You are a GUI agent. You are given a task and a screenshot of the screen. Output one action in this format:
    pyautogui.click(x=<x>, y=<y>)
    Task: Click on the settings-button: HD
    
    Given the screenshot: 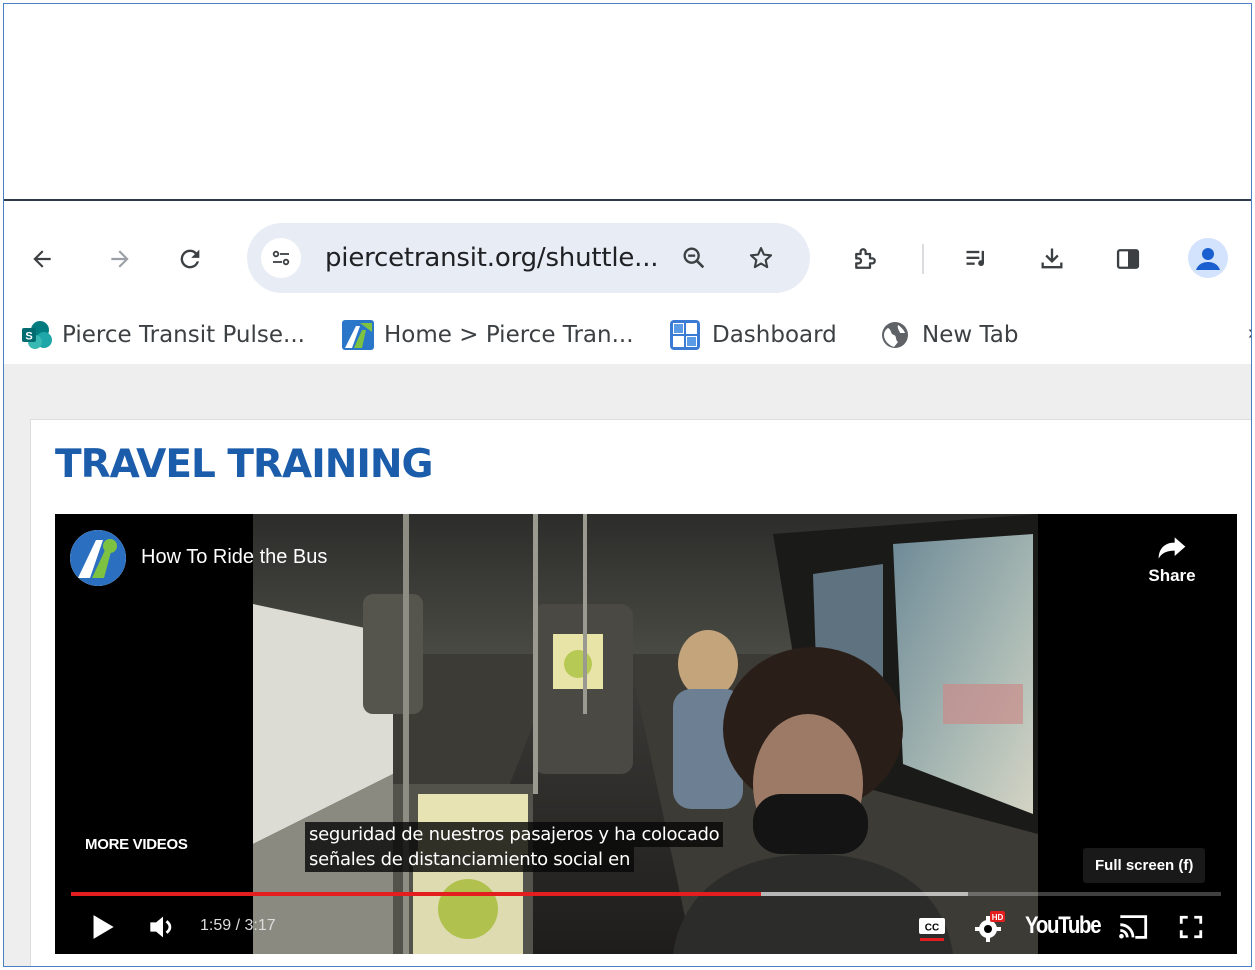 What is the action you would take?
    pyautogui.click(x=990, y=927)
    